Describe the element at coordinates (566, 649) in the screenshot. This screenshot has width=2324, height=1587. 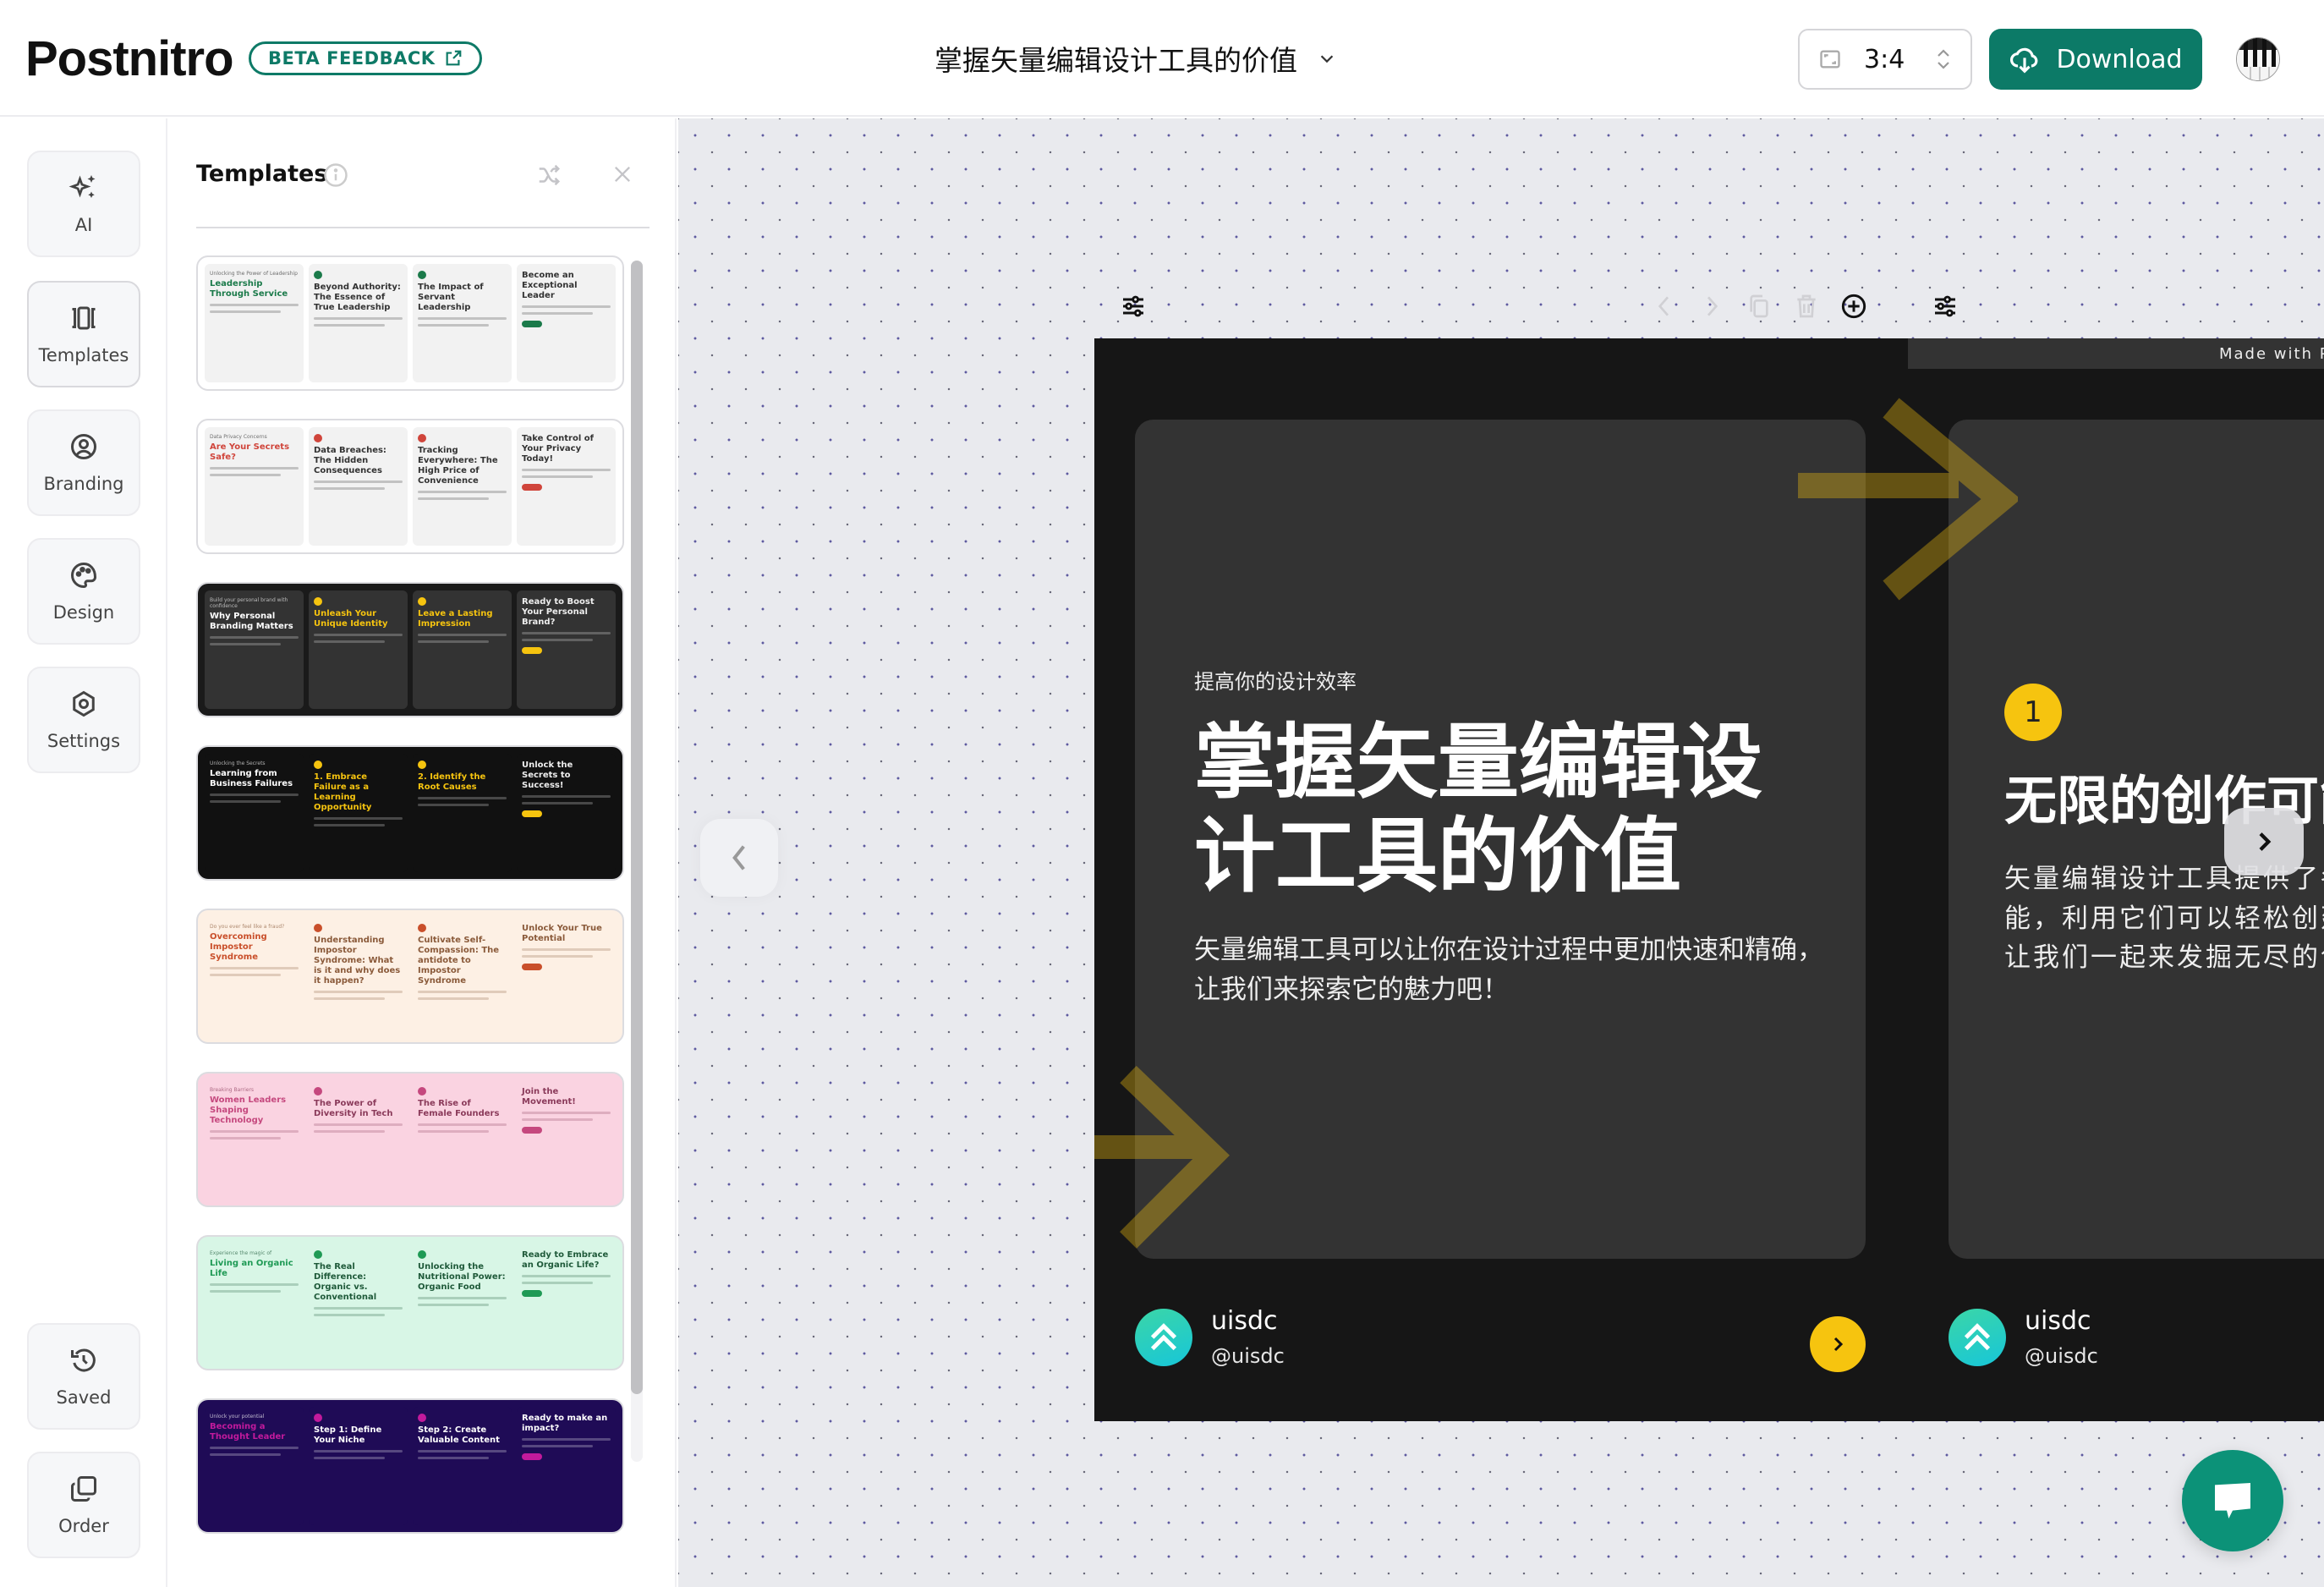
I see `template-slide-thumb: Ready to Boost Your Personal Brand?` at that location.